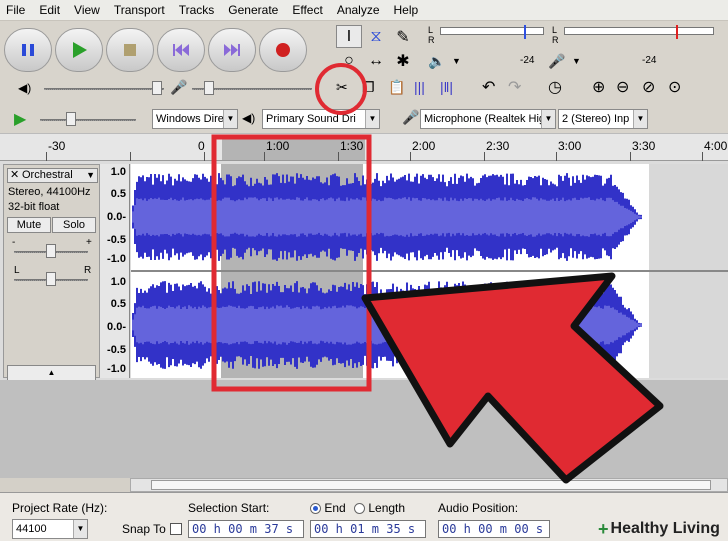 This screenshot has height=541, width=728. What do you see at coordinates (20, 119) in the screenshot?
I see `play-at-speed-button: ▶` at bounding box center [20, 119].